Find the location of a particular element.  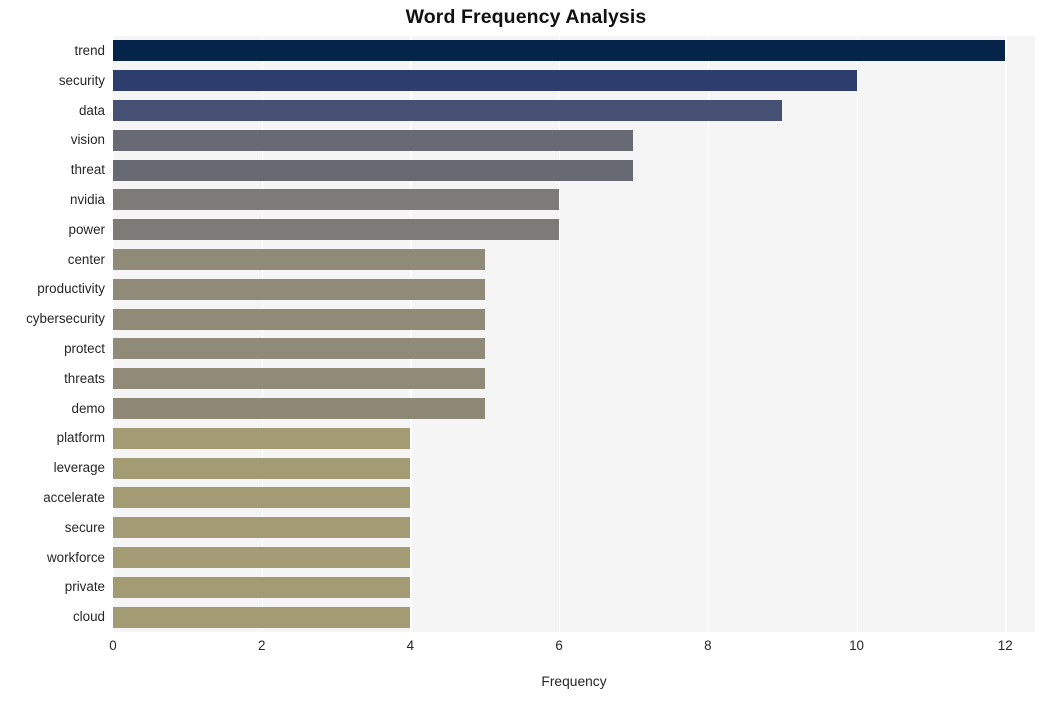

y-tick-label-trend: trend is located at coordinates (89, 50).